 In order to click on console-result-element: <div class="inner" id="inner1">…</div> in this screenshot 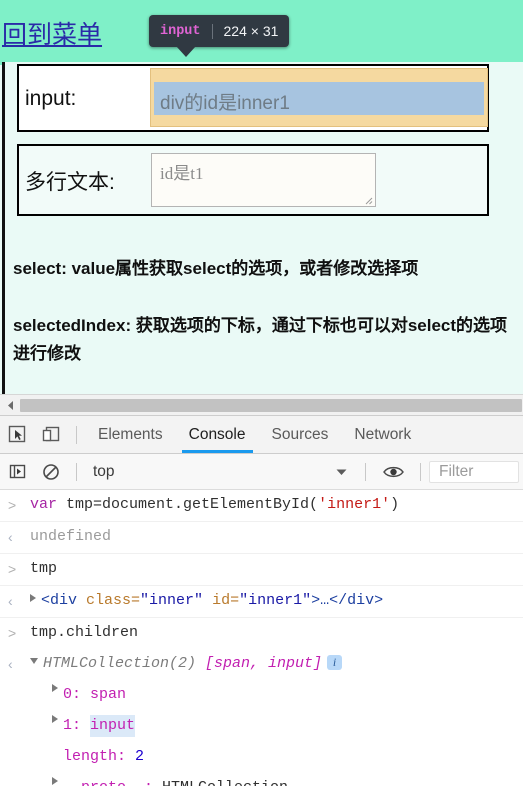, I will do `click(276, 601)`.